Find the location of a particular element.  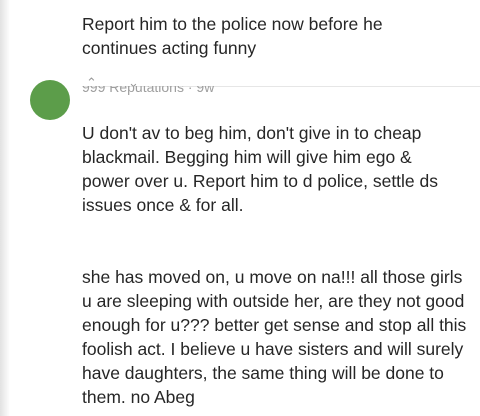

comment-author-meta: 999 Reputations · 9w is located at coordinates (182, 93).